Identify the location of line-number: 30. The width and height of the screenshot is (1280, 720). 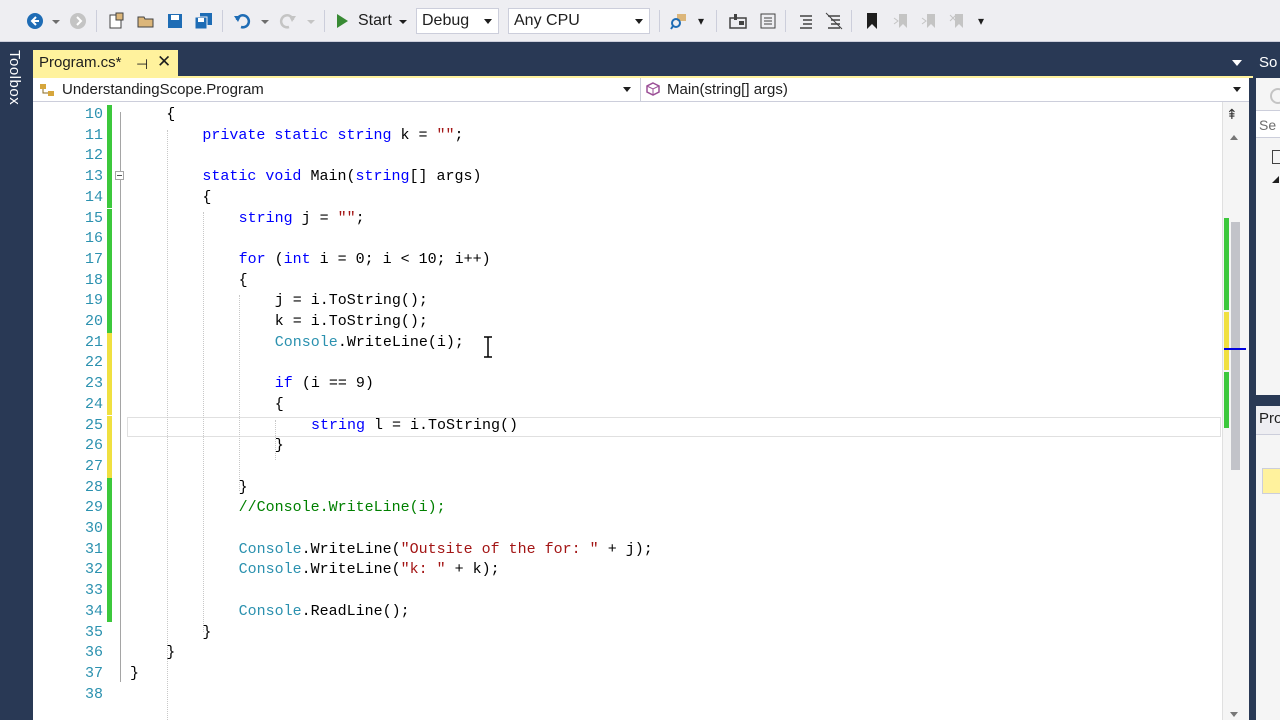
(93, 528).